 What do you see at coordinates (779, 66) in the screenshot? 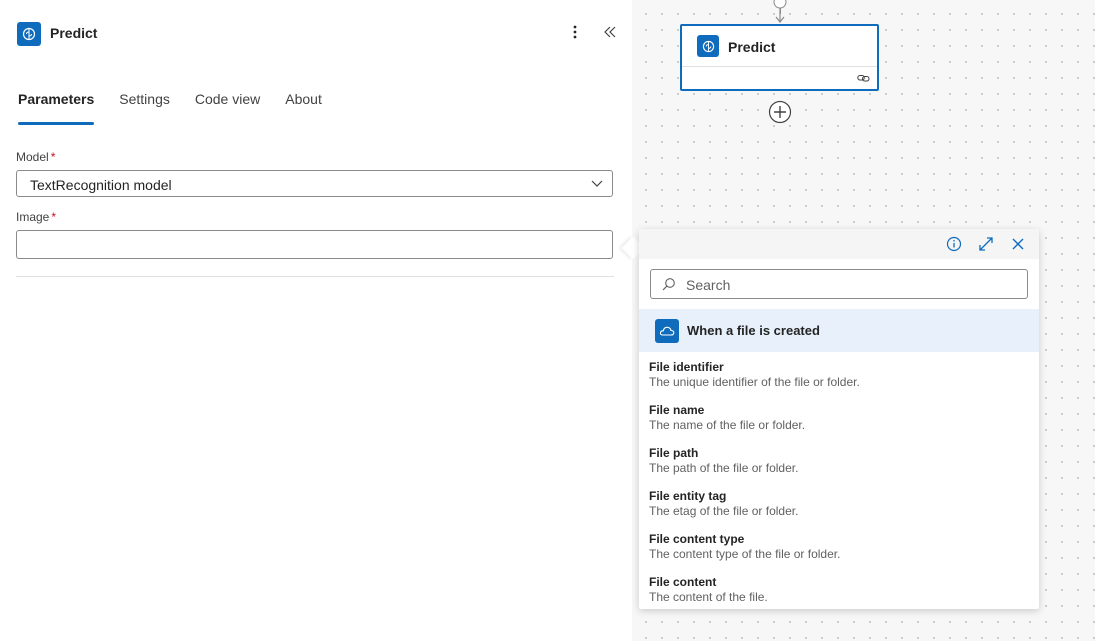
I see `node-separator` at bounding box center [779, 66].